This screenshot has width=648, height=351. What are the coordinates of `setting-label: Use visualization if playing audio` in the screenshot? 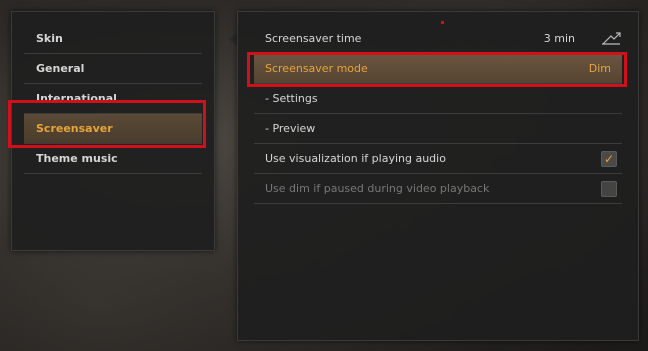 It's located at (355, 158).